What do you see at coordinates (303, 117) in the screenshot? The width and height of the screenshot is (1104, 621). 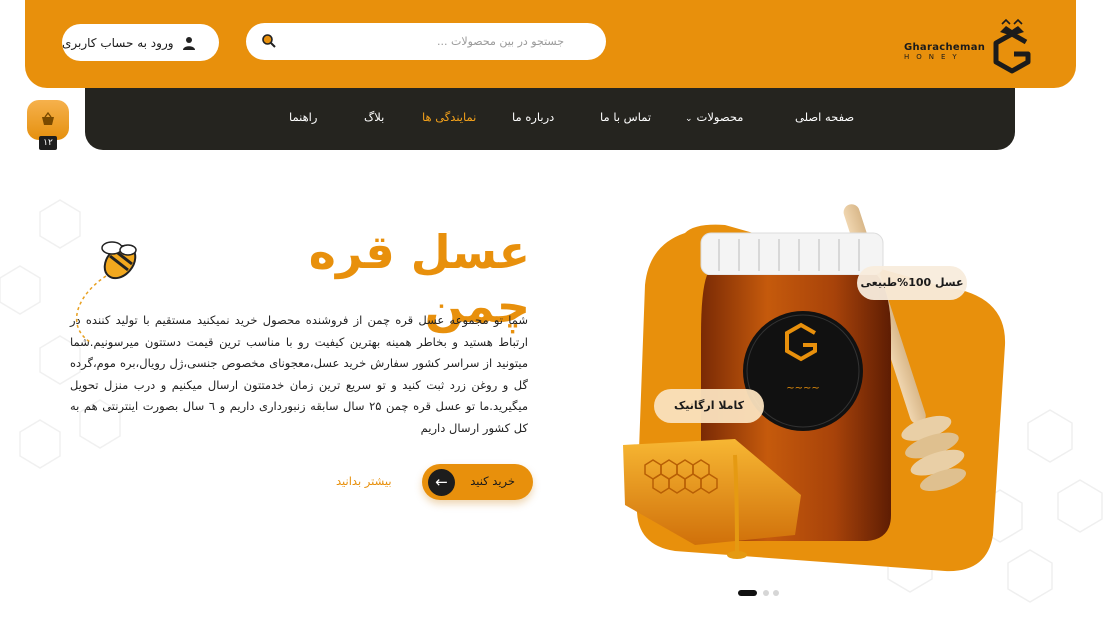 I see `nav-item-guide: راهنما` at bounding box center [303, 117].